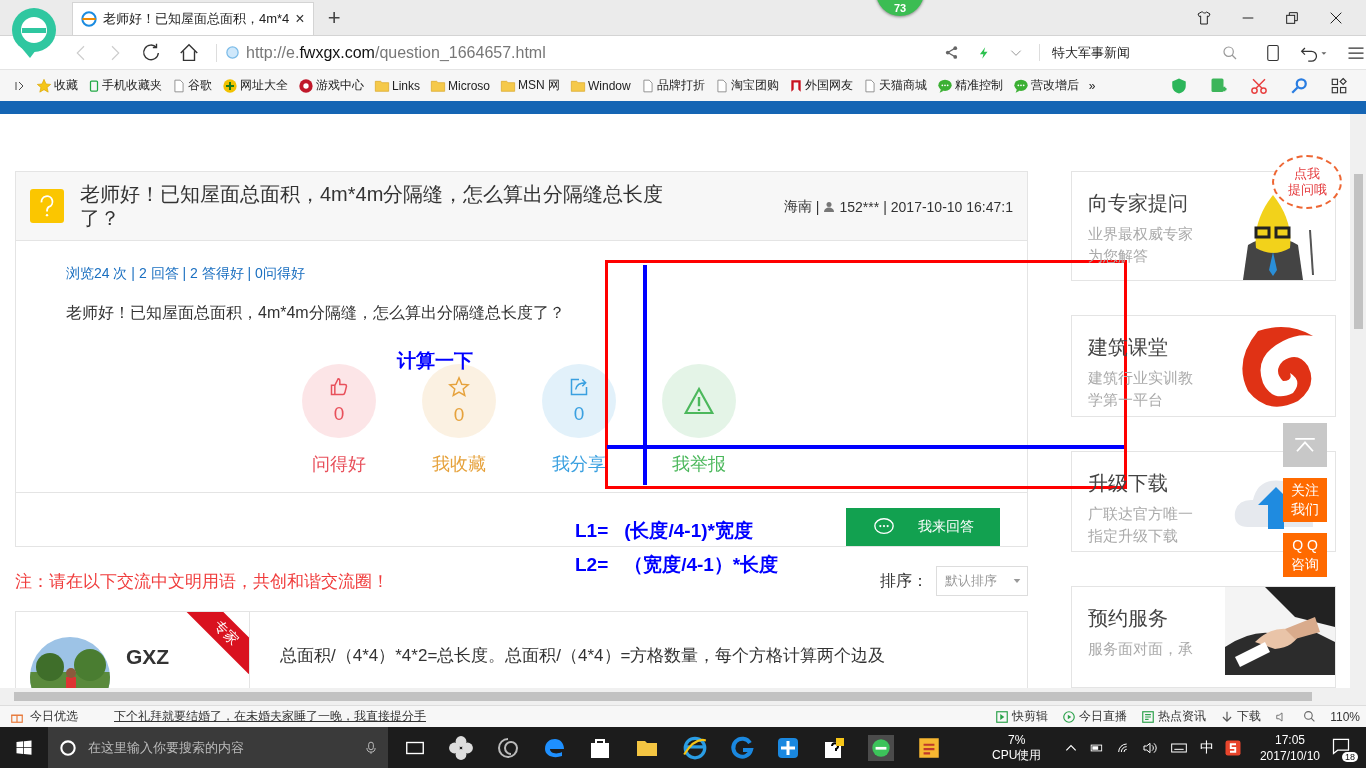 Image resolution: width=1366 pixels, height=768 pixels. Describe the element at coordinates (221, 747) in the screenshot. I see `taskbar-search-field: 在这里输入你要搜索的内容` at that location.